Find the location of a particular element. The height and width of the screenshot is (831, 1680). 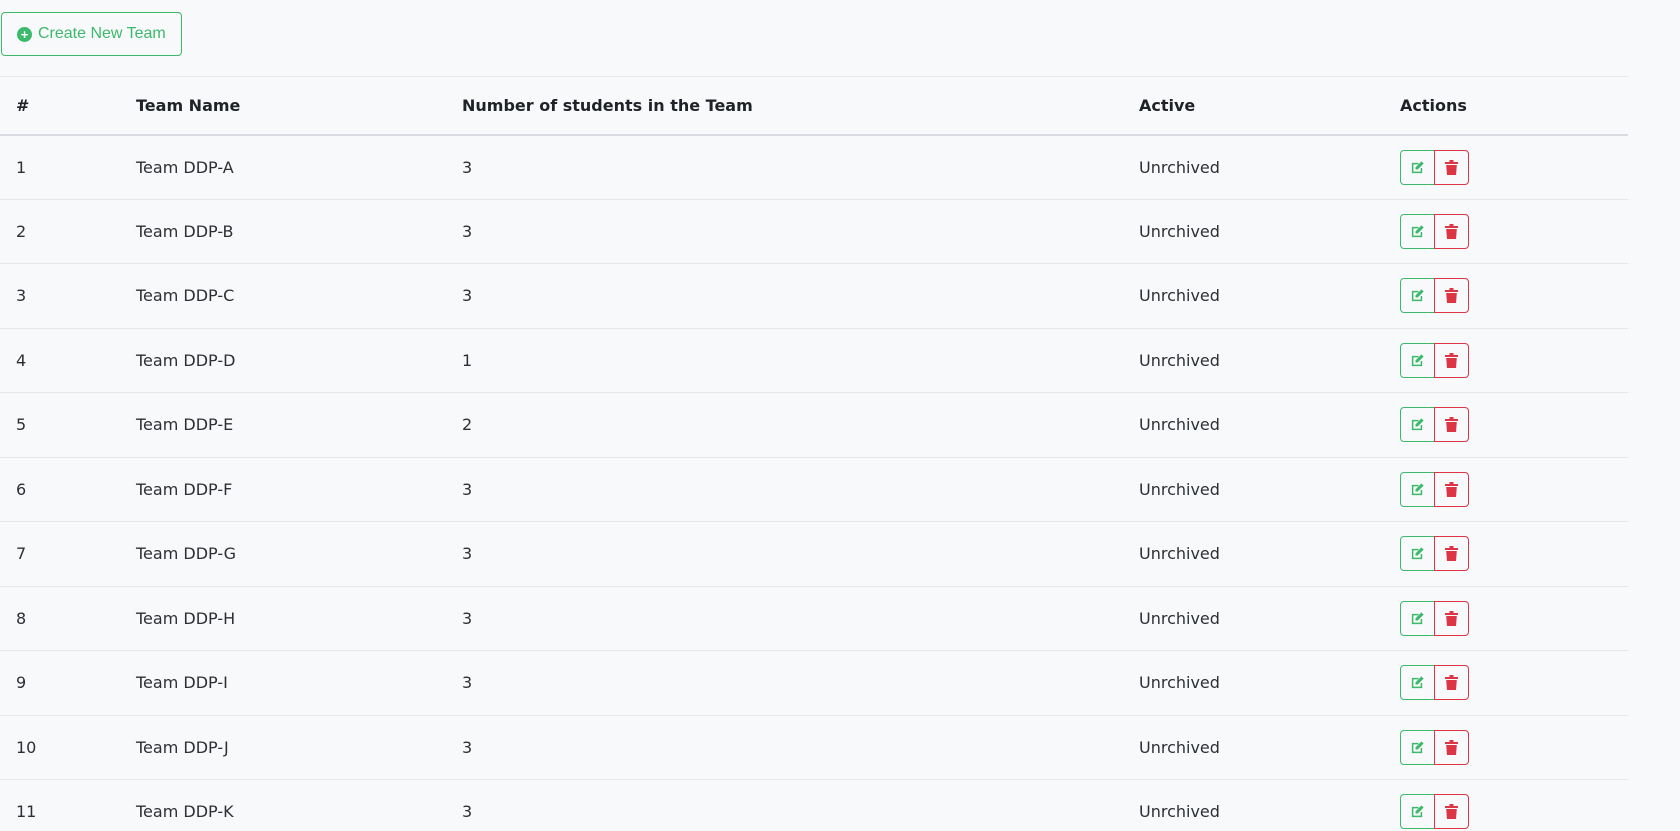

team-name: Team DDP-C is located at coordinates (185, 296).